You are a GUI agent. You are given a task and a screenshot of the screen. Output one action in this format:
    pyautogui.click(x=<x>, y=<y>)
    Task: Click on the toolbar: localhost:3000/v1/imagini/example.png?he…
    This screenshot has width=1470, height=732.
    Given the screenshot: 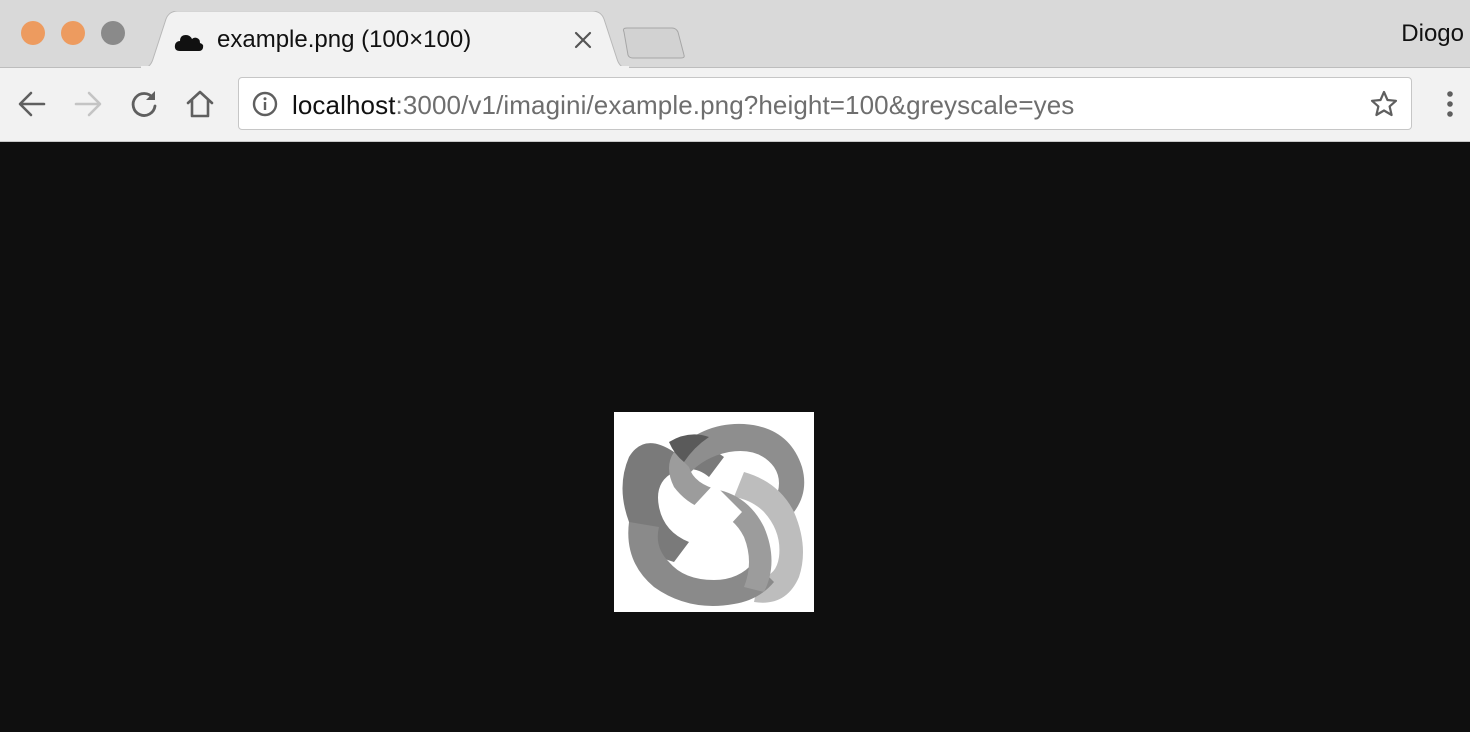 What is the action you would take?
    pyautogui.click(x=735, y=105)
    